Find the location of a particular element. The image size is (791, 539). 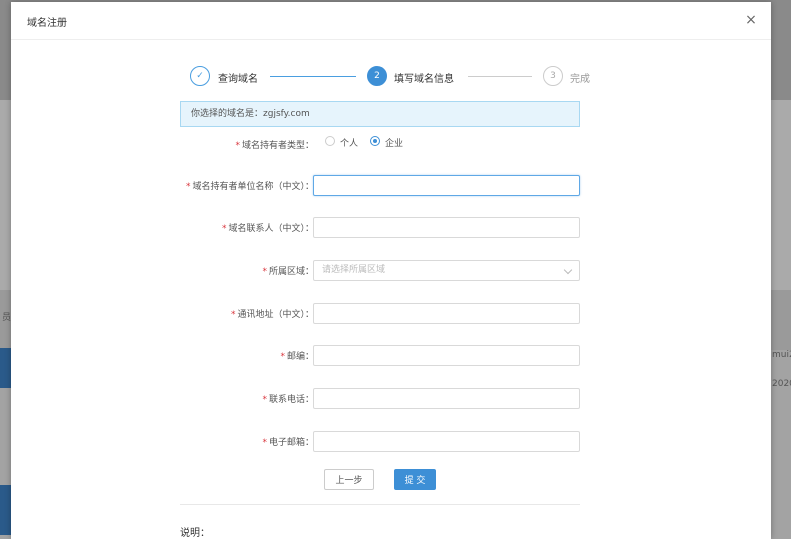

step-3-label: 完成 is located at coordinates (580, 79).